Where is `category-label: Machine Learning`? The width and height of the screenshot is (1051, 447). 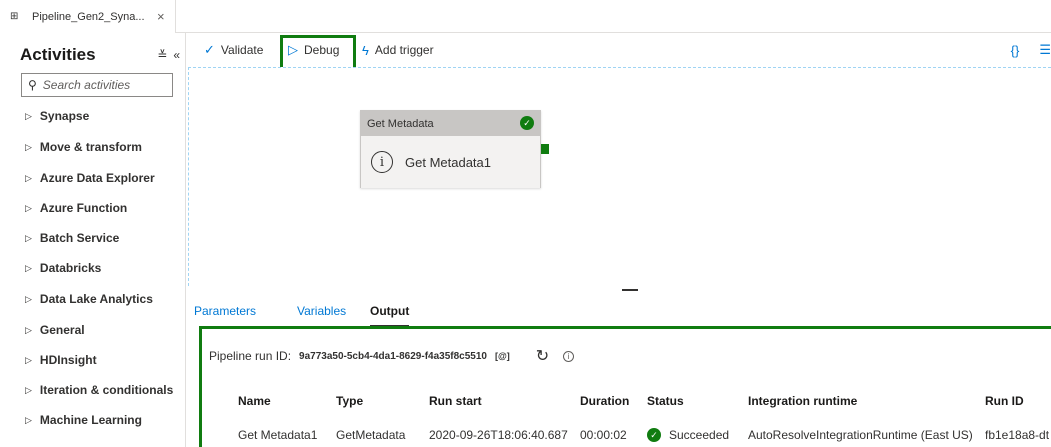
category-label: Machine Learning is located at coordinates (90, 420).